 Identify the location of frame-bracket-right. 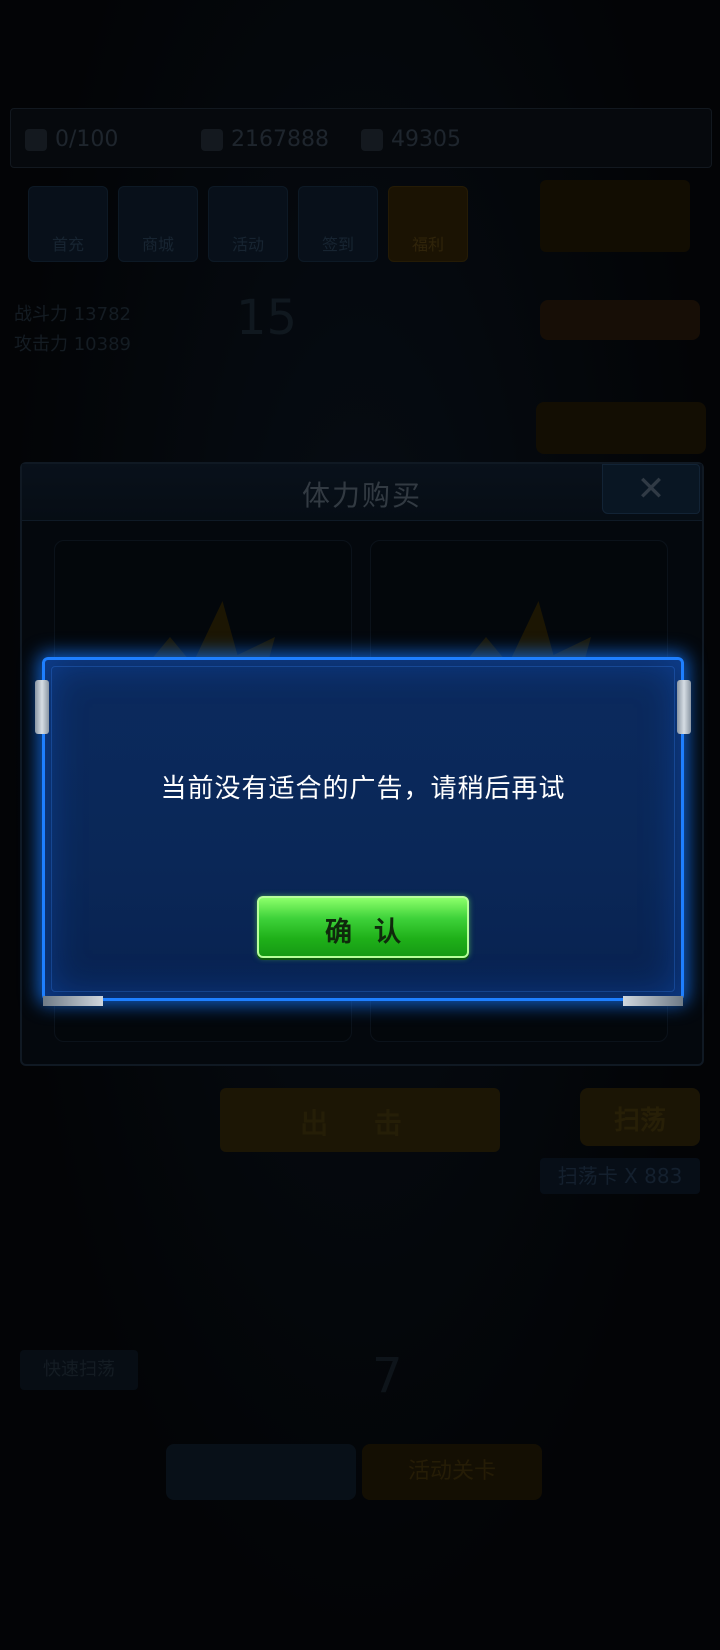
(684, 707).